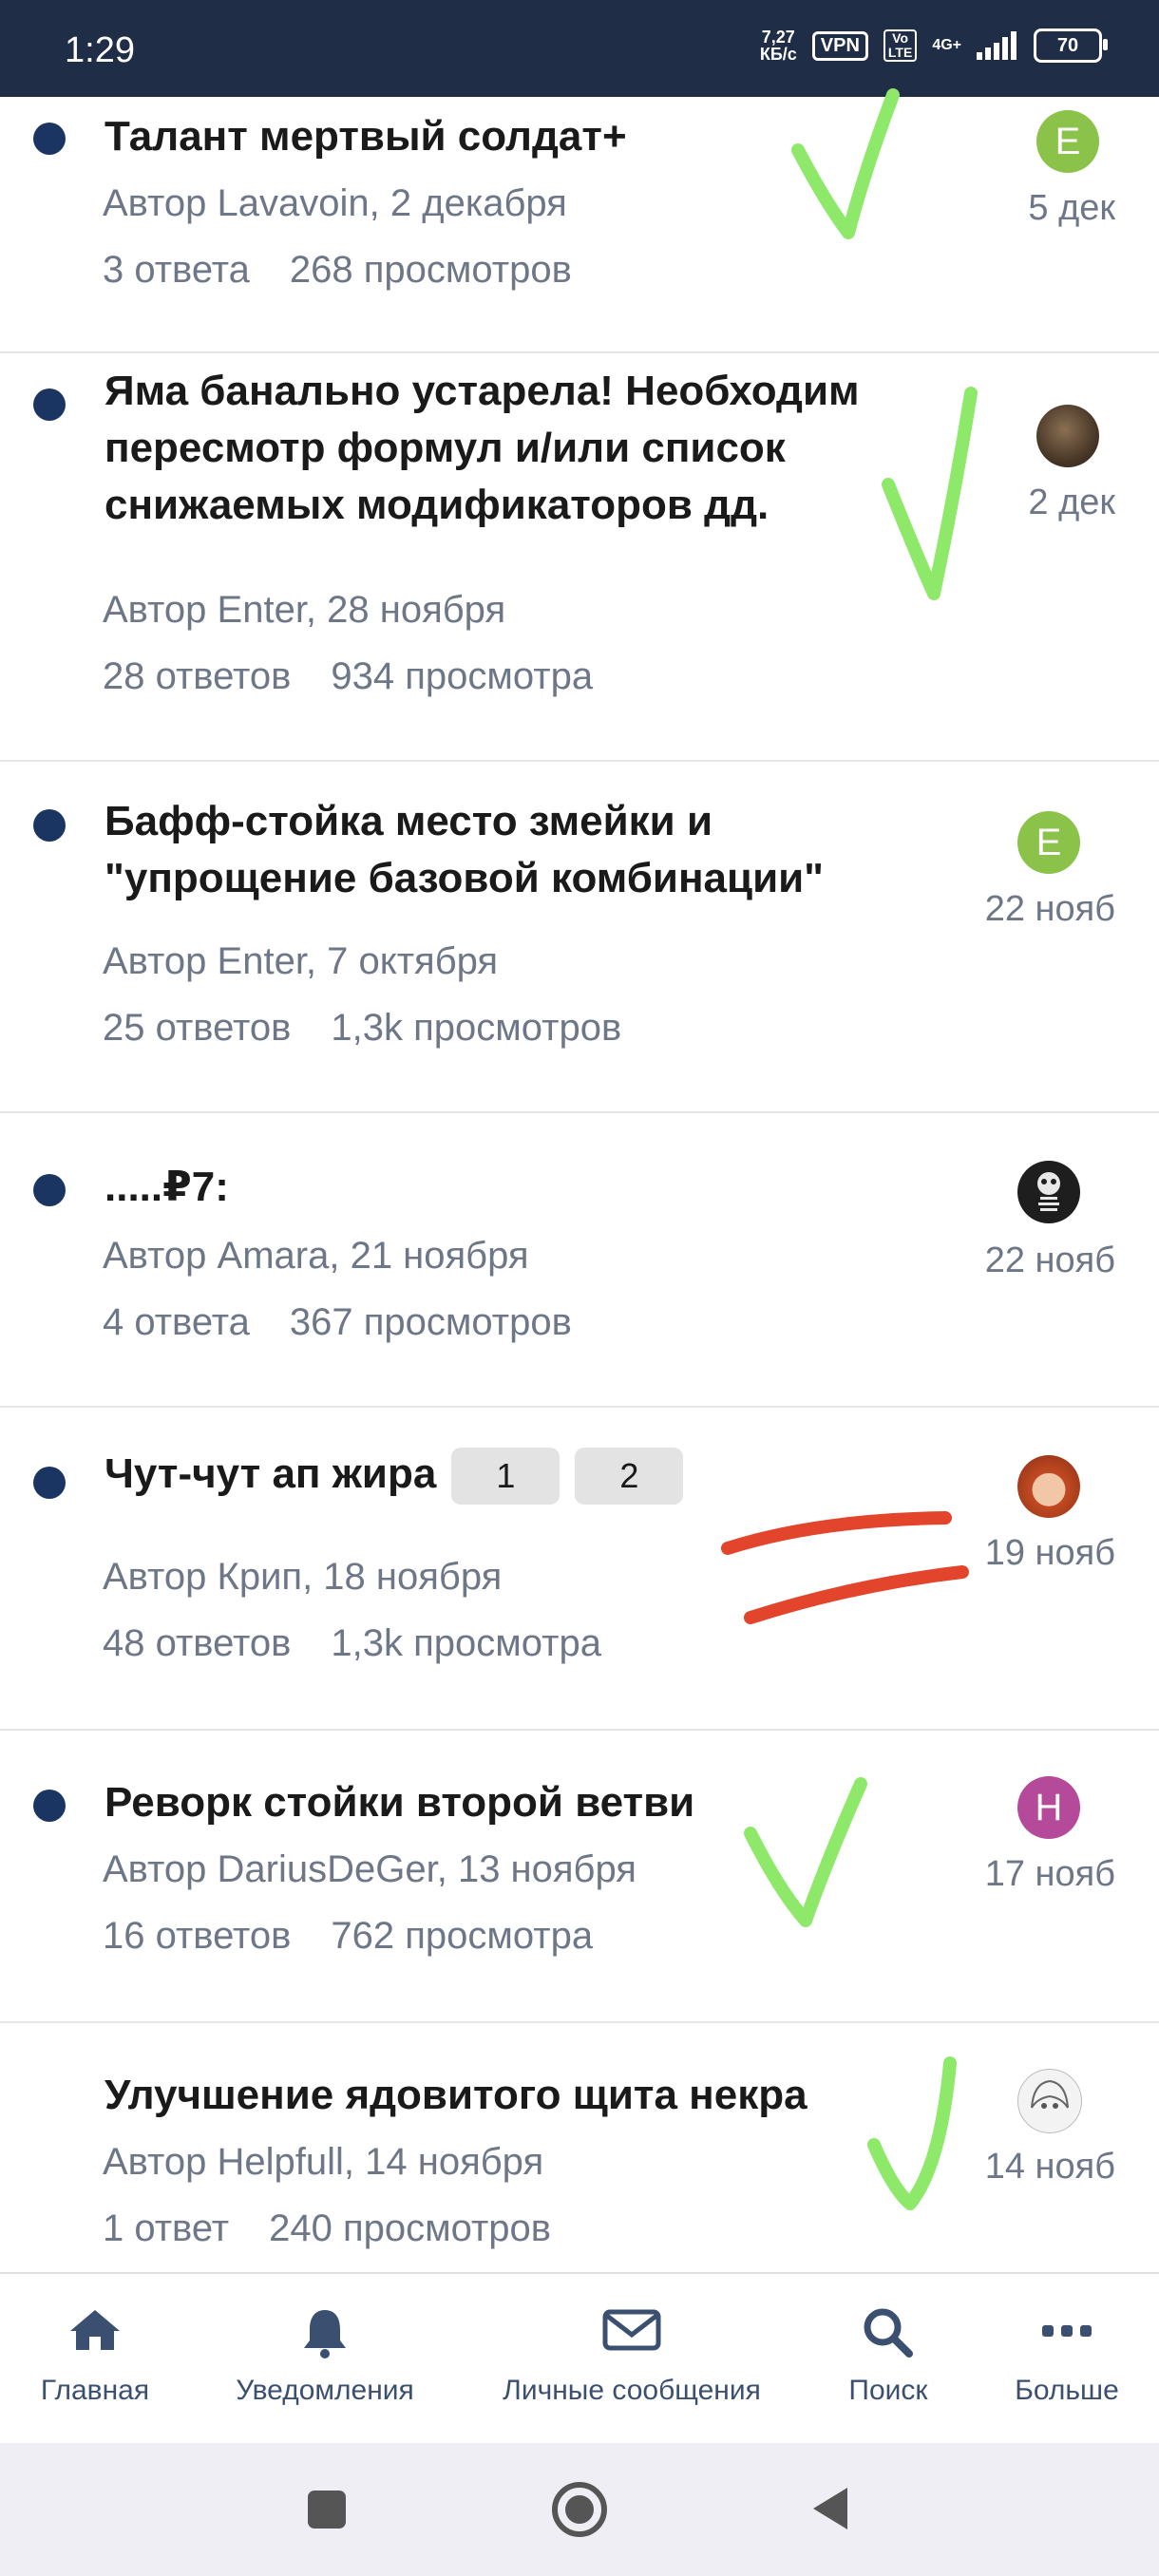 The height and width of the screenshot is (2576, 1159). I want to click on topic-replies: 28 ответов, so click(197, 676).